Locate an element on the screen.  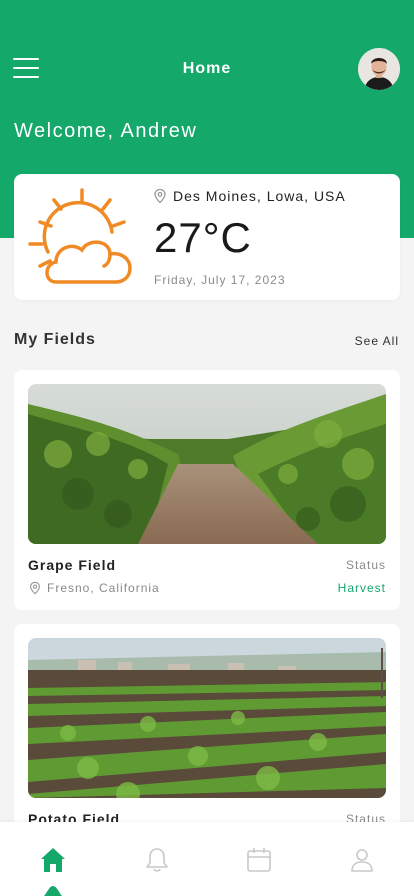
section-title-my-fields: My Fields is located at coordinates (55, 339).